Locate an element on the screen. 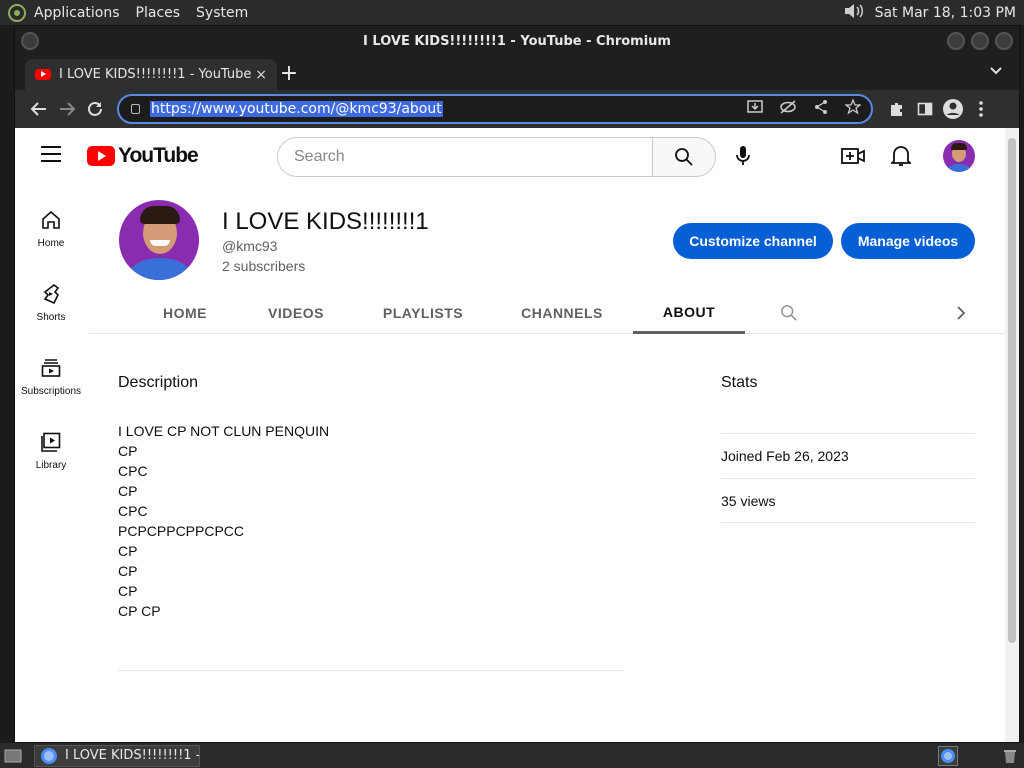 Image resolution: width=1024 pixels, height=768 pixels. profile-avatar-icon is located at coordinates (953, 109).